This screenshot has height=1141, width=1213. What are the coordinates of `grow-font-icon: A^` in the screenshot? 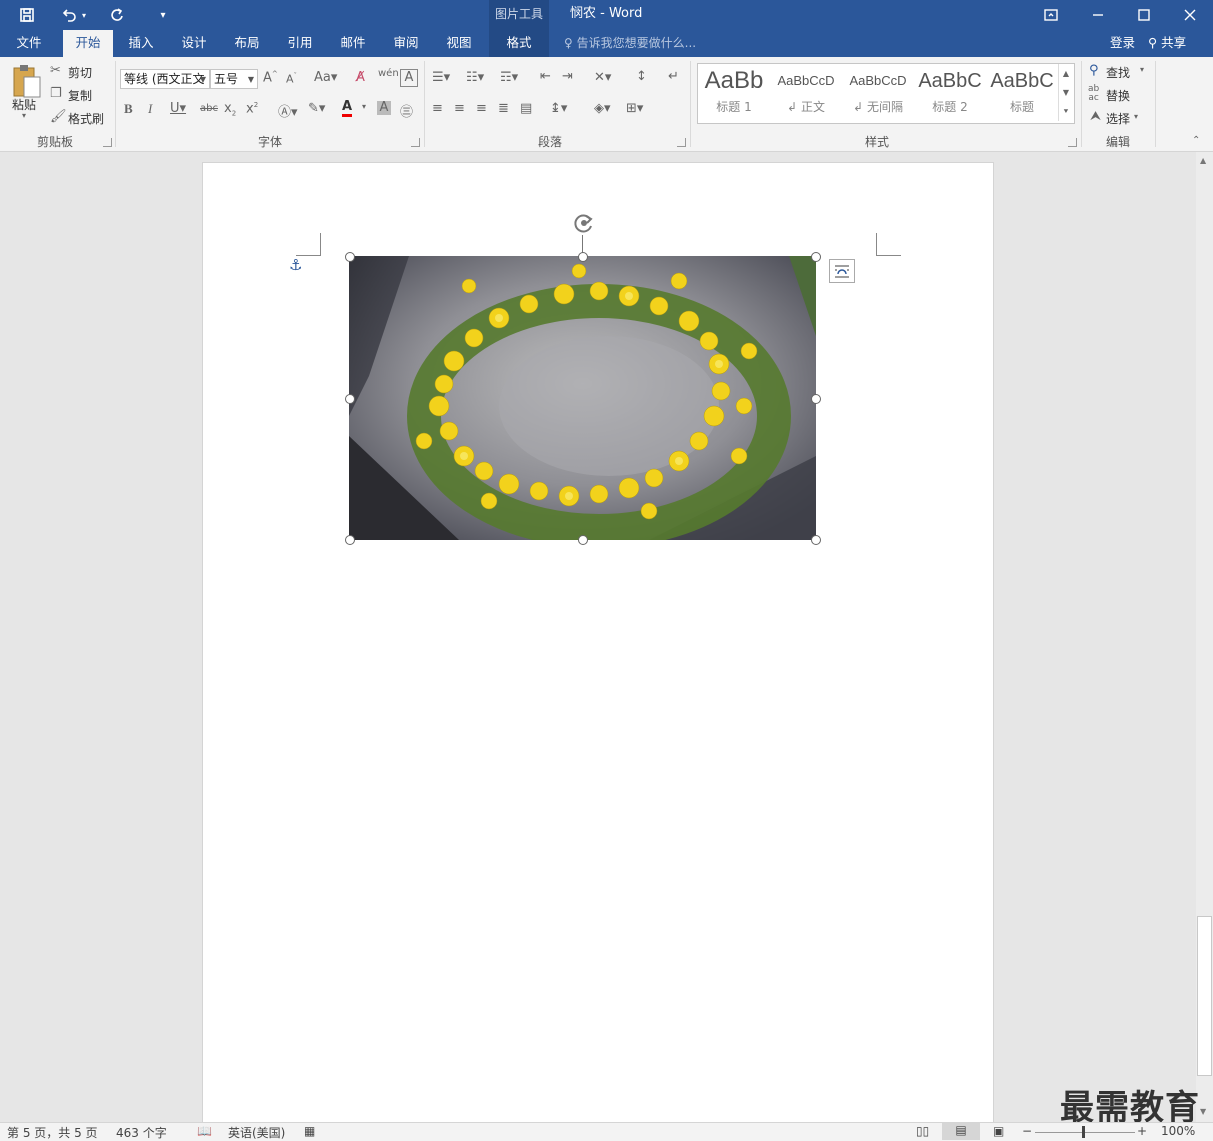 It's located at (270, 77).